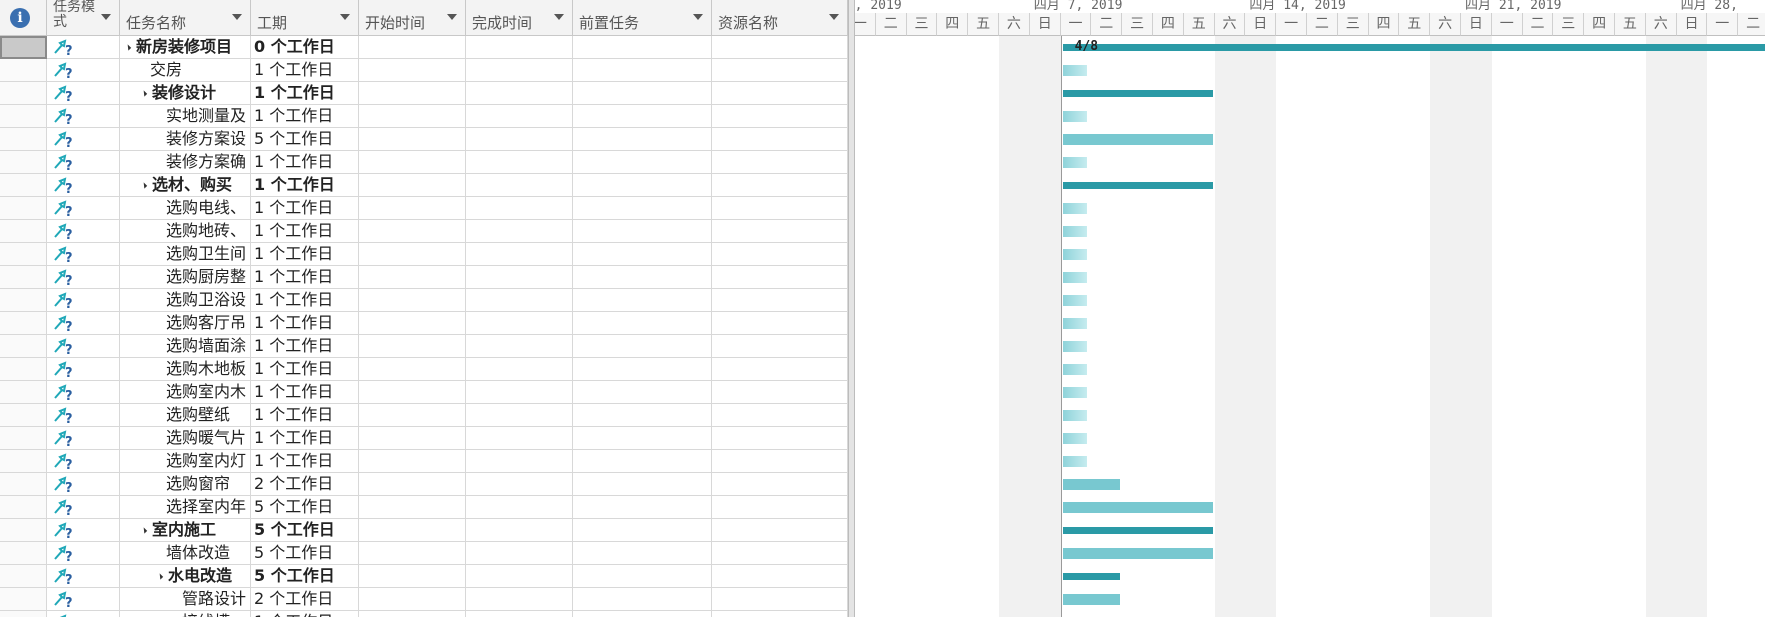 The width and height of the screenshot is (1765, 617). I want to click on table-row: ? 选材、购买 1 个工作日, so click(424, 185).